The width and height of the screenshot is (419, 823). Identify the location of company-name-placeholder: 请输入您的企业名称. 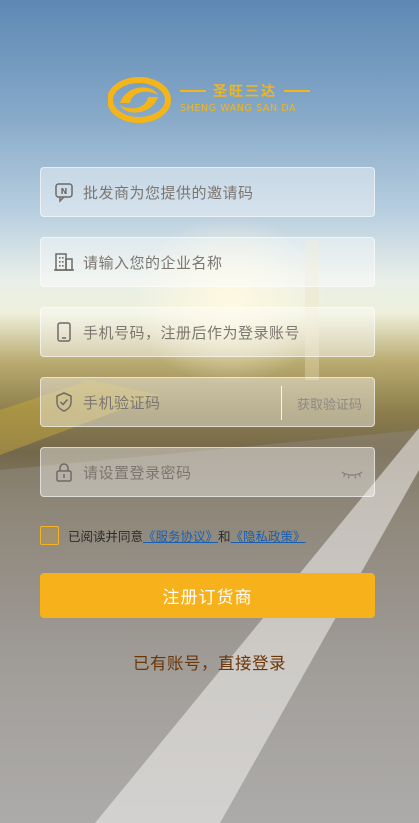
(153, 262).